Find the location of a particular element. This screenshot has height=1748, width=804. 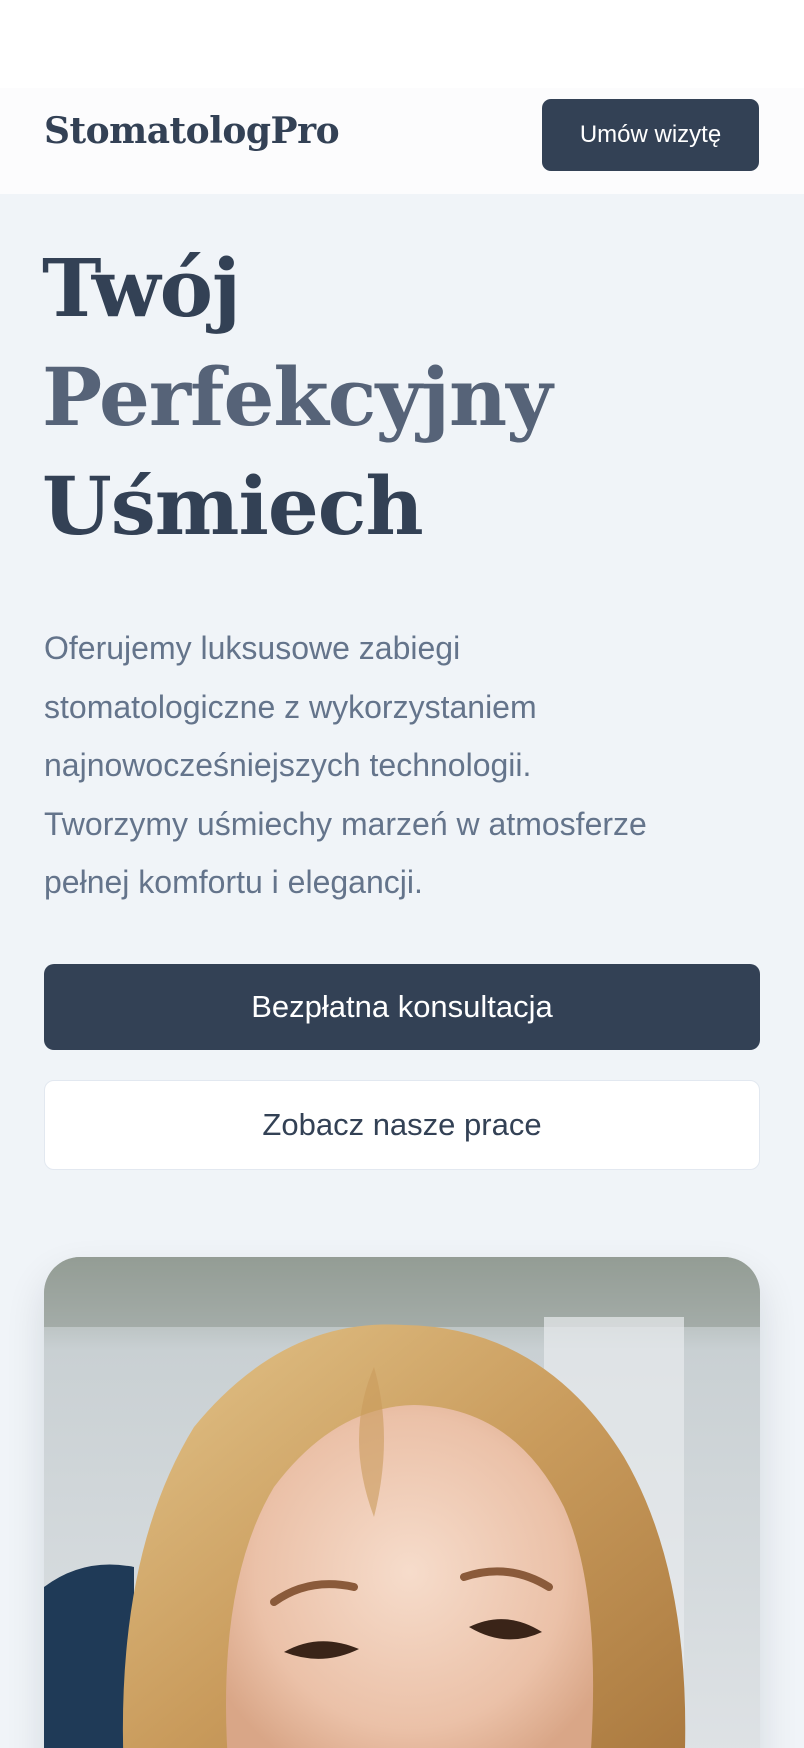

hero-headline: Twój Perfekcyjny Uśmiech is located at coordinates (297, 397).